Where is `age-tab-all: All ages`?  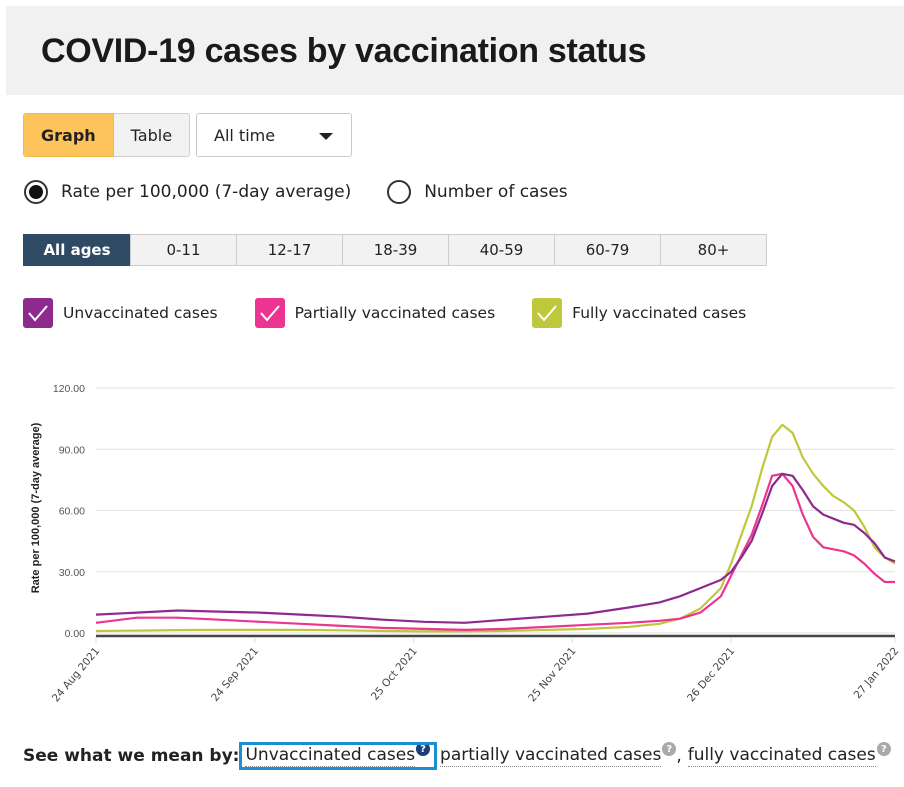
age-tab-all: All ages is located at coordinates (77, 250).